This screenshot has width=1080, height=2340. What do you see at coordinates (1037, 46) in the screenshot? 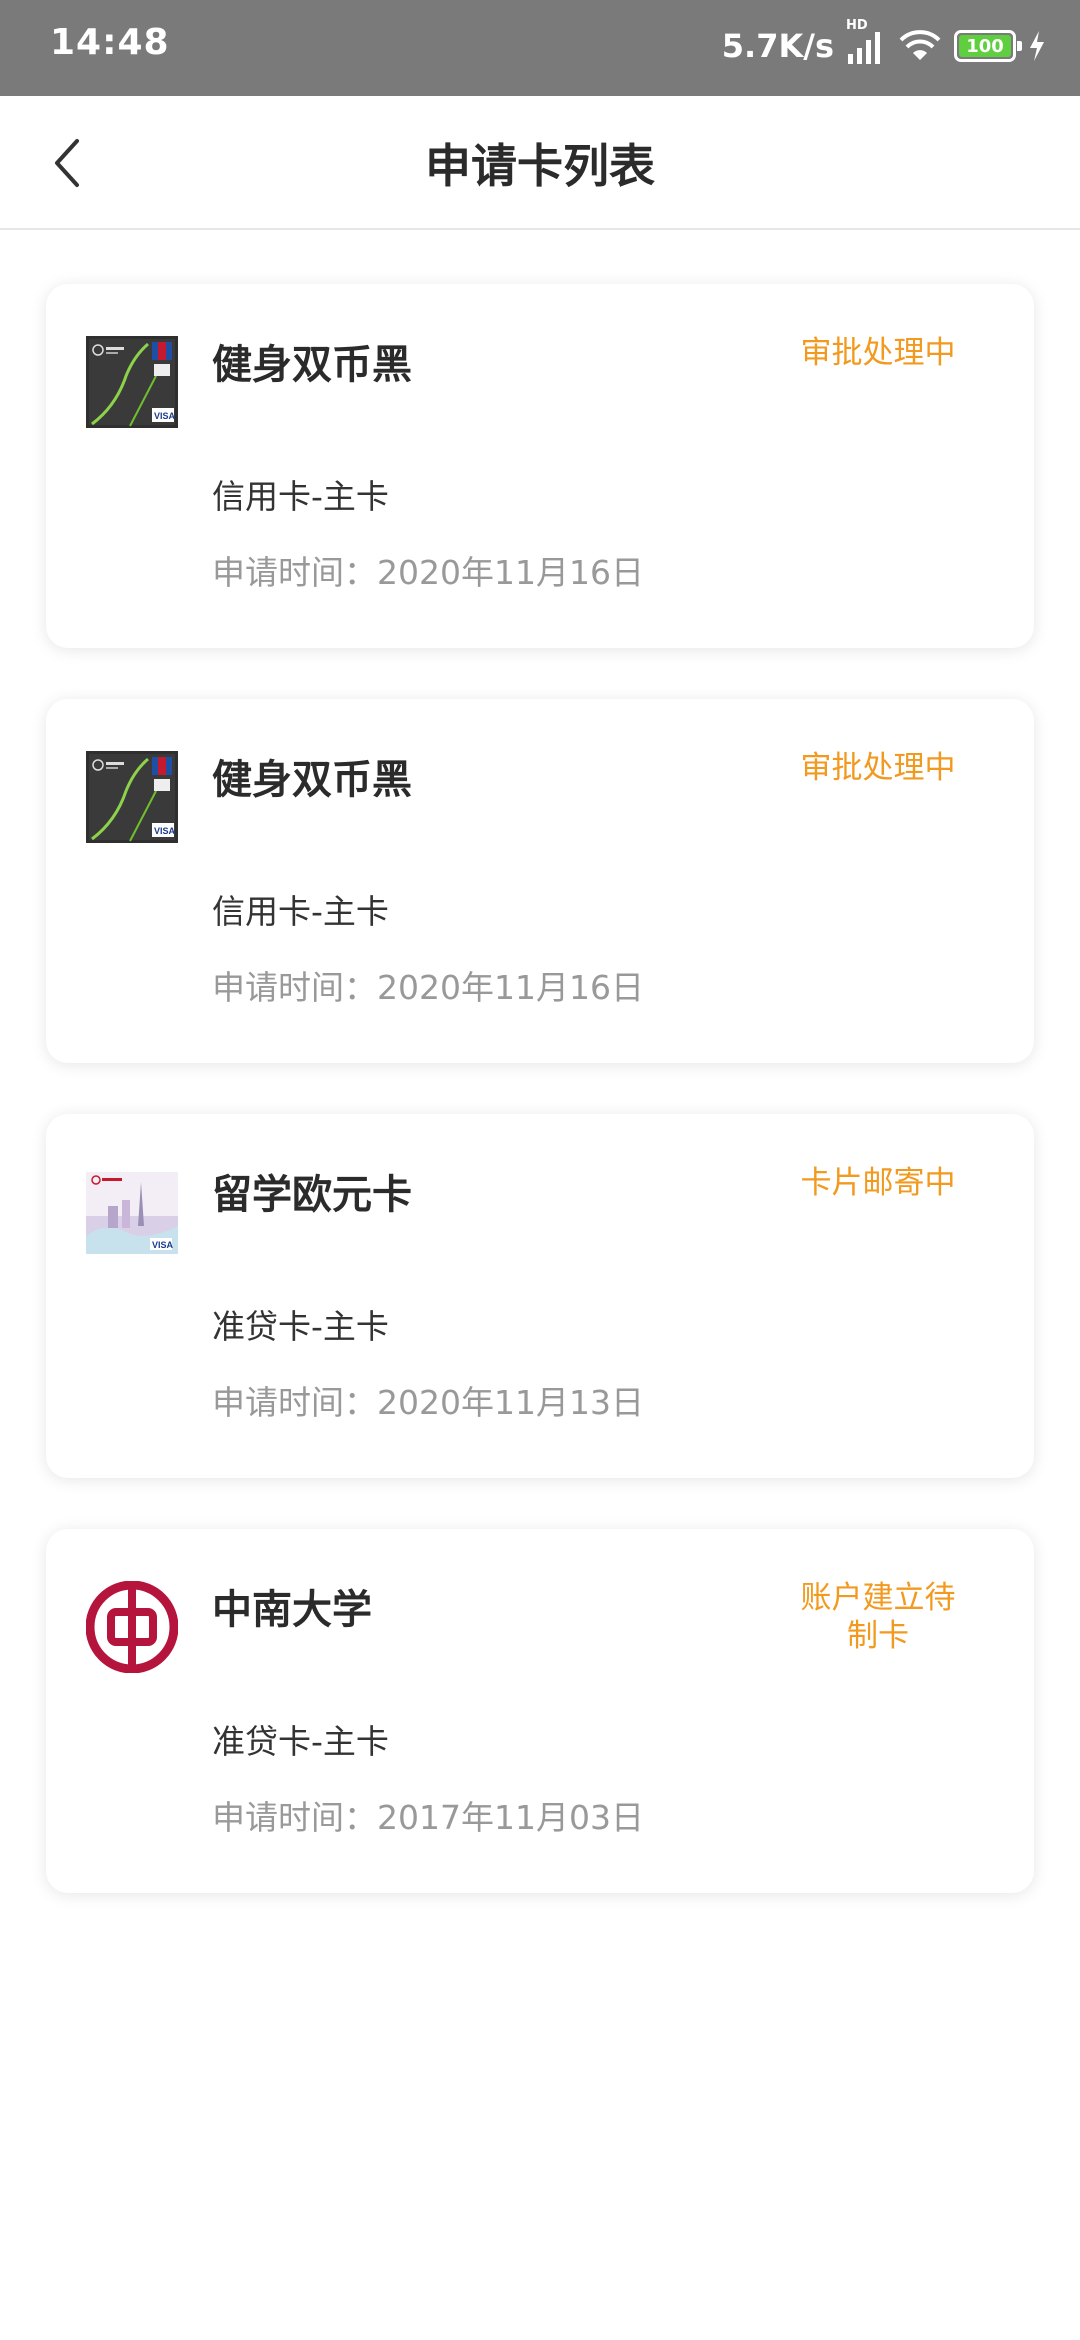
I see `charging-icon` at bounding box center [1037, 46].